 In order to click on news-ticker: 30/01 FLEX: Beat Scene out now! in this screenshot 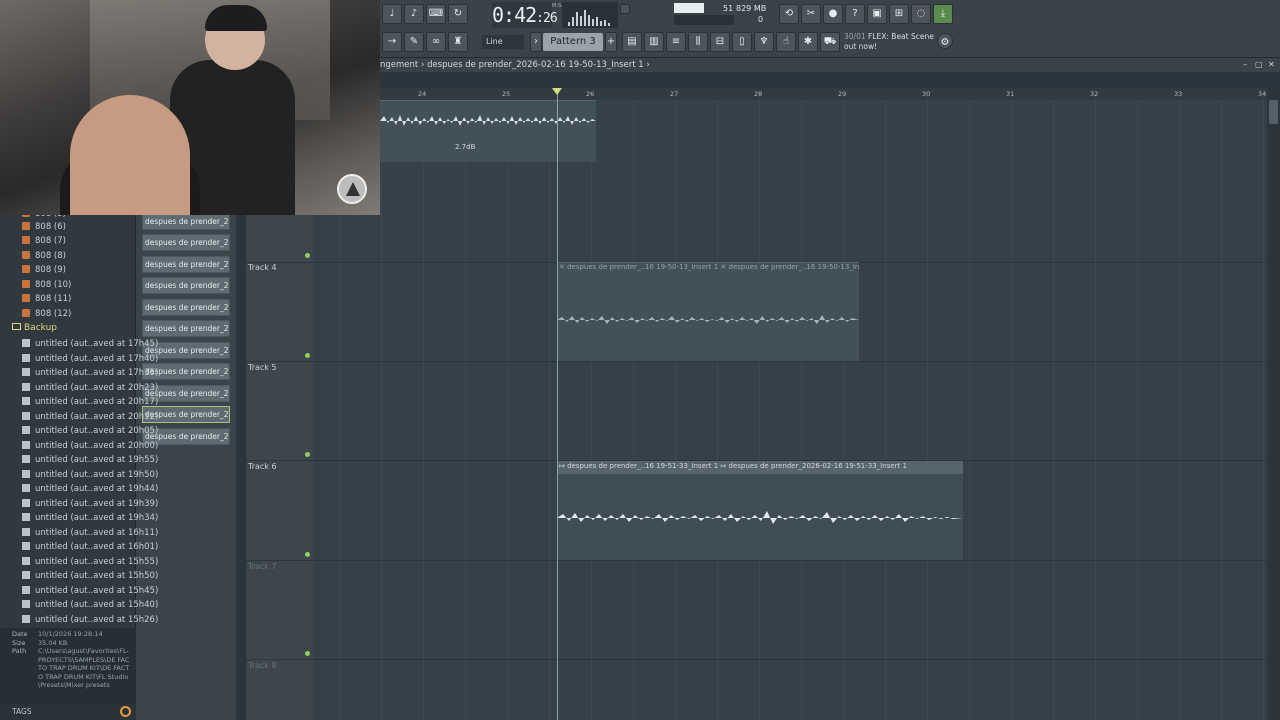, I will do `click(889, 42)`.